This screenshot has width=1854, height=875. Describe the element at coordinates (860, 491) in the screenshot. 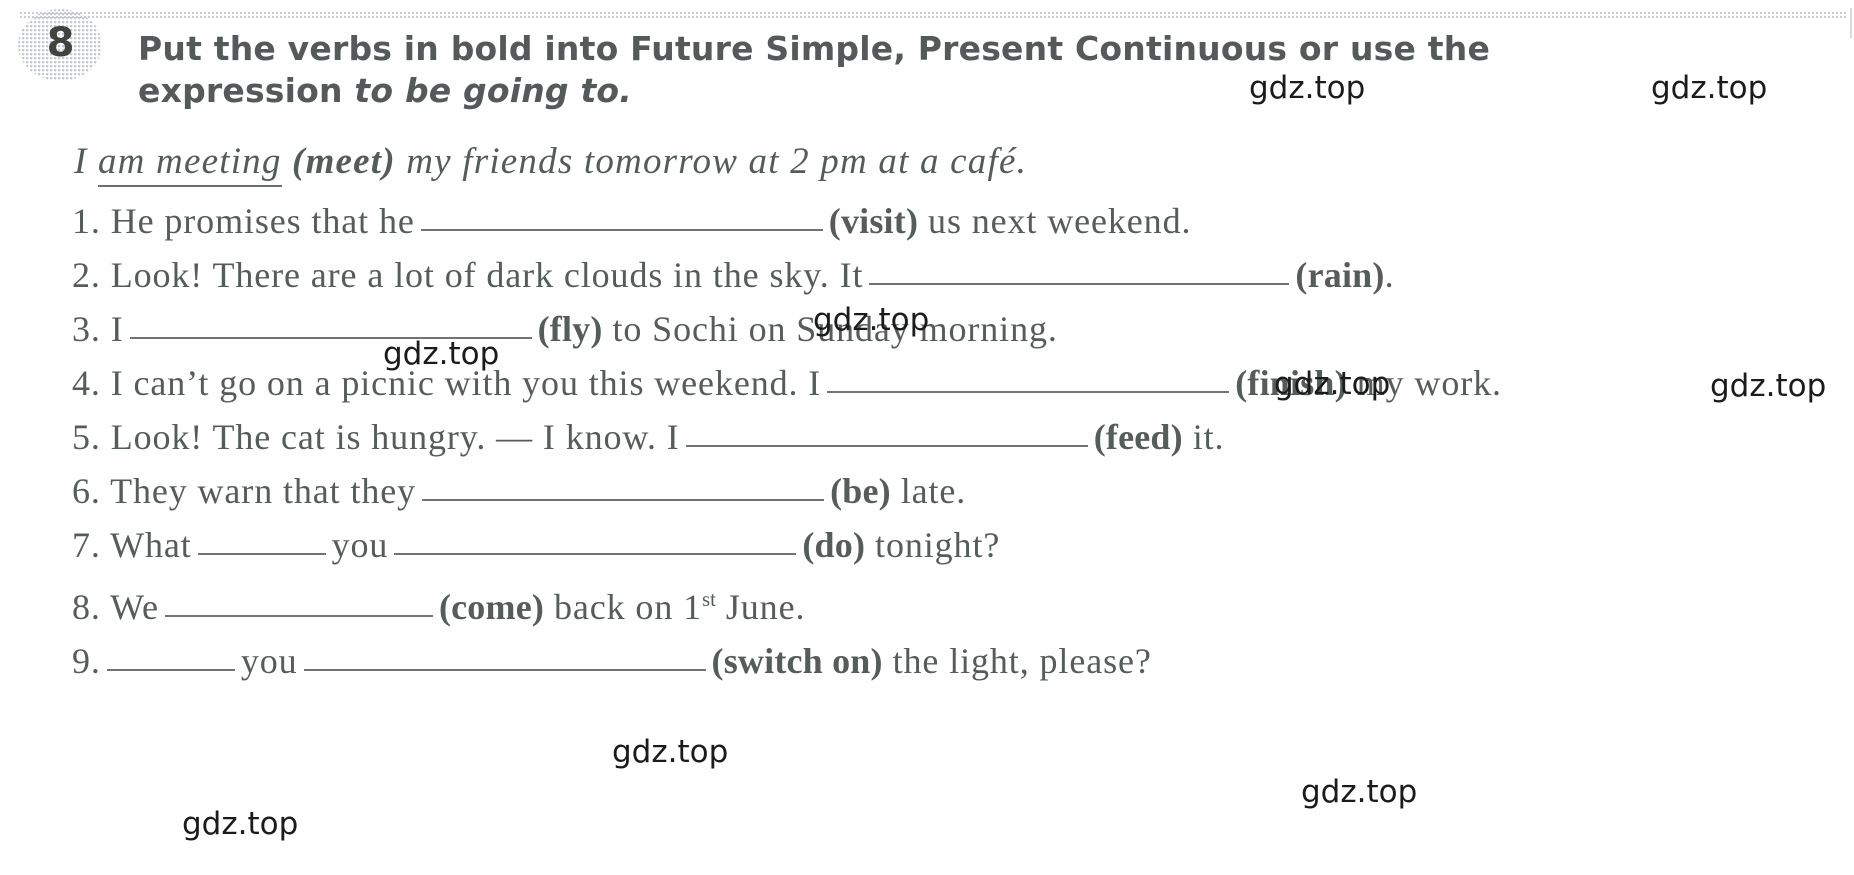

I see `item-cue: (be)` at that location.